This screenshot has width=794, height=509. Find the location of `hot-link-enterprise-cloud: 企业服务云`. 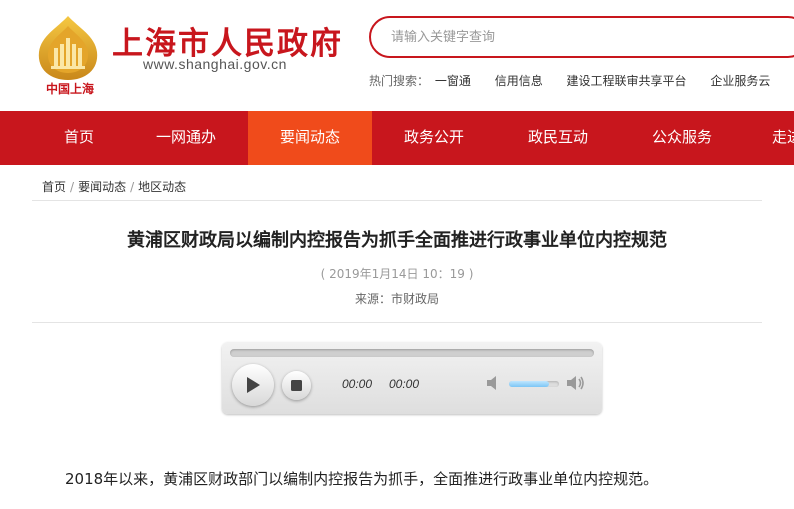

hot-link-enterprise-cloud: 企业服务云 is located at coordinates (740, 81).